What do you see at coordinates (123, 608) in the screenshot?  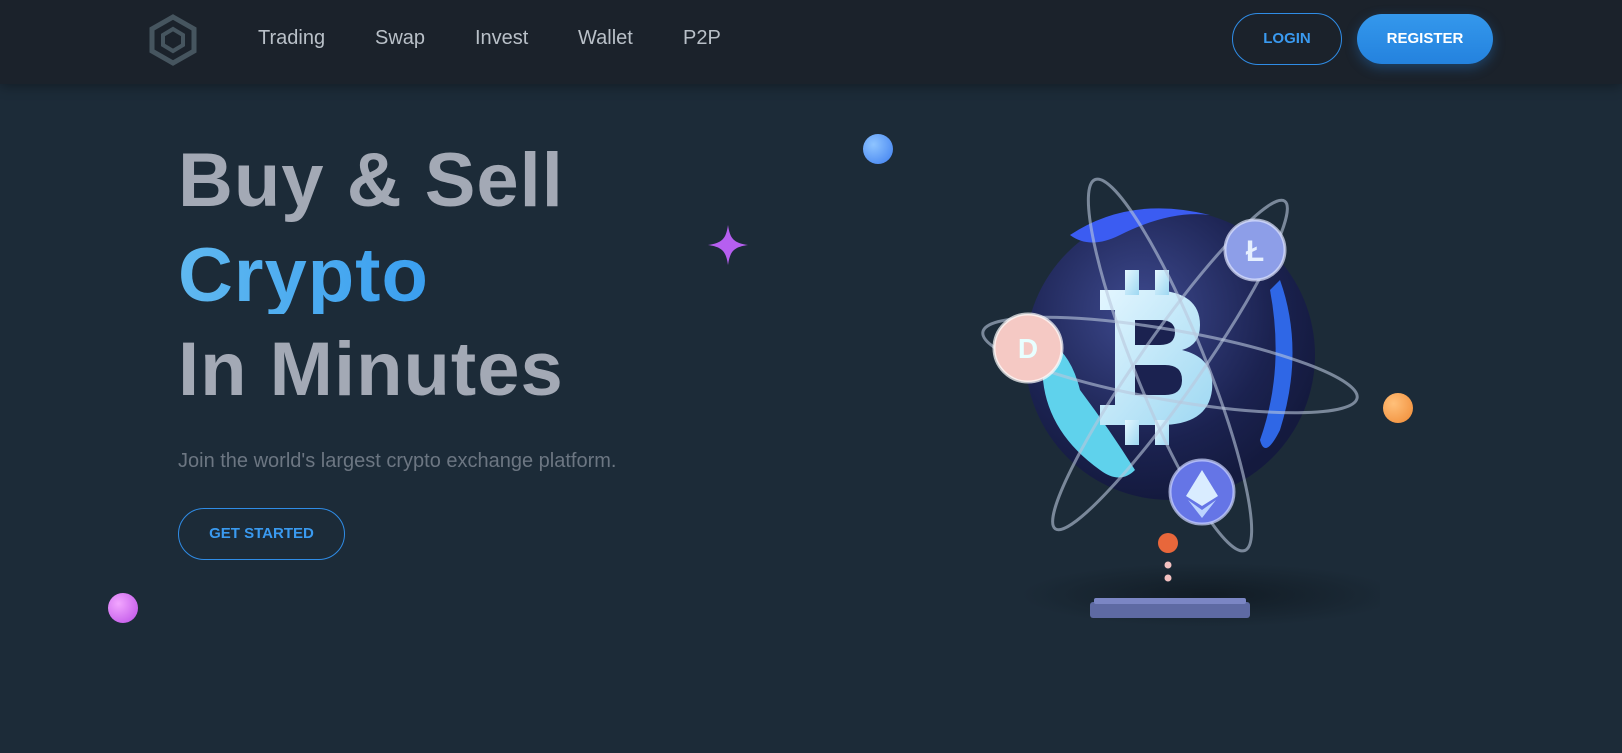 I see `decorative-purple-ball` at bounding box center [123, 608].